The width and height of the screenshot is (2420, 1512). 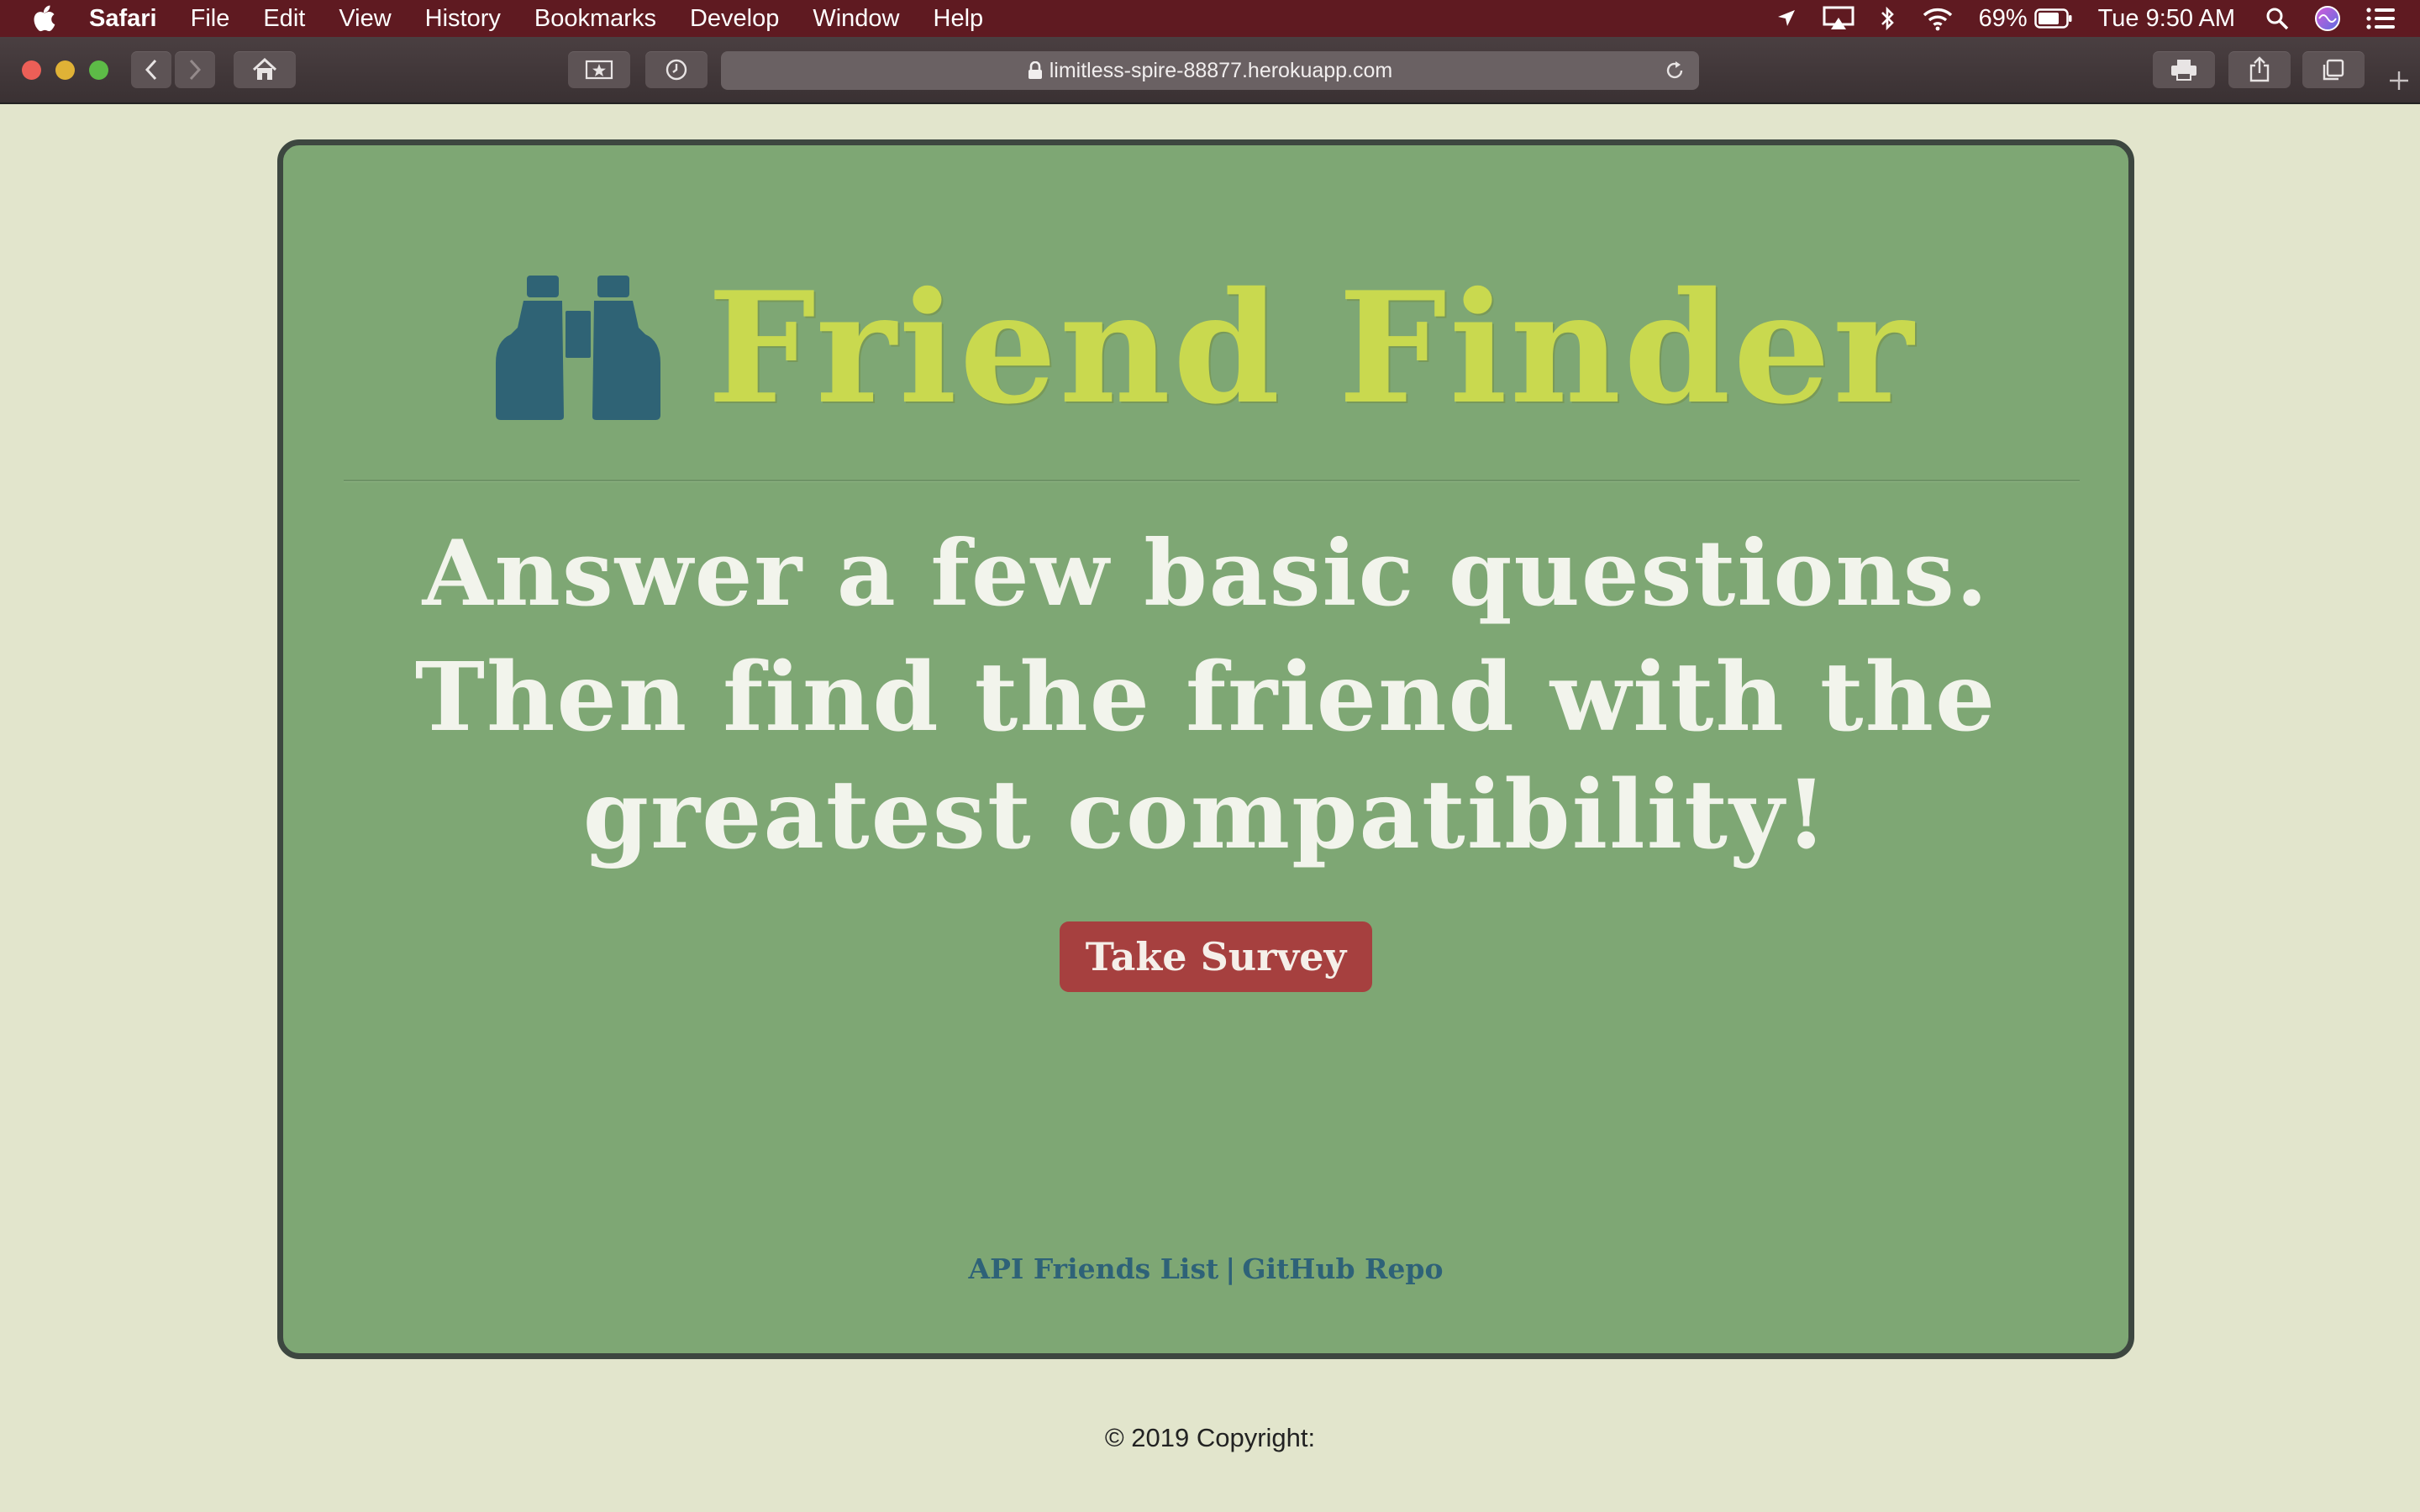 I want to click on chevron-left-icon, so click(x=151, y=70).